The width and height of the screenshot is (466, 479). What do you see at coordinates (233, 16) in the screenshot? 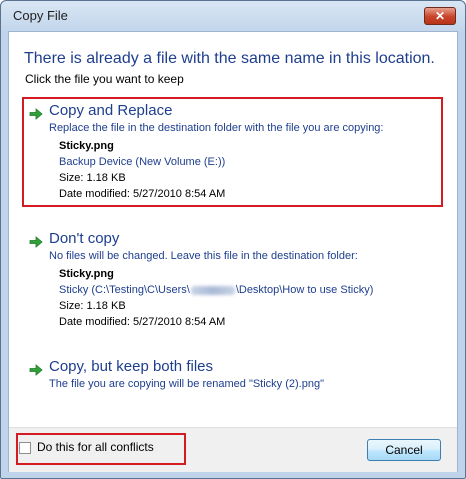
I see `title-bar: Copy File ✕` at bounding box center [233, 16].